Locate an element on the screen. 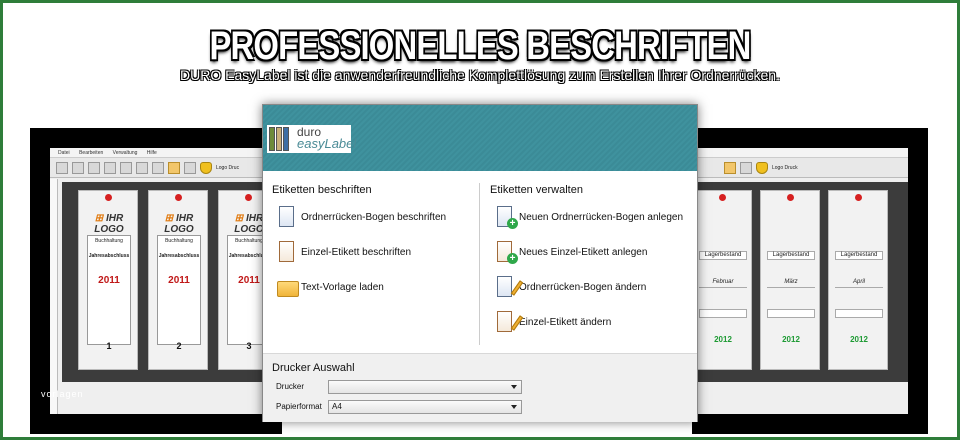  button-neues-einzel-etikett-anlegen: + Neues Einzel-Etikett anlegen is located at coordinates (571, 252).